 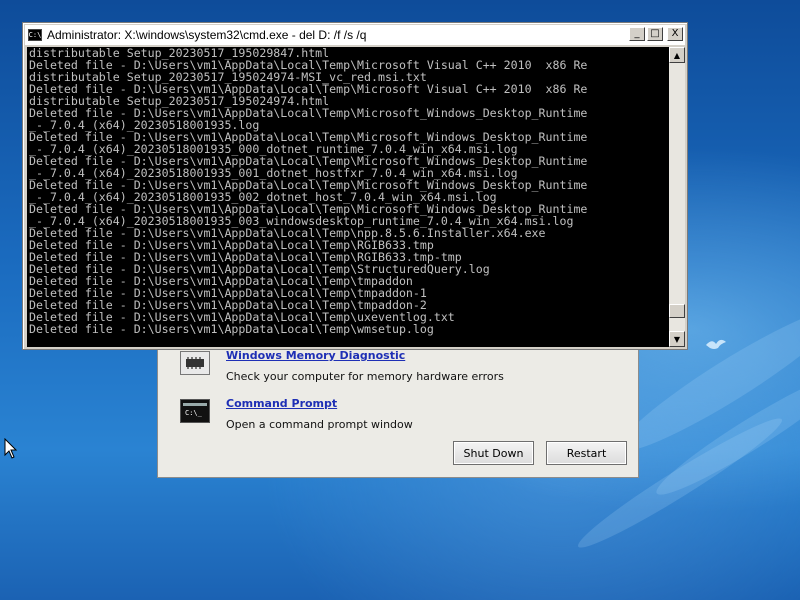 What do you see at coordinates (493, 453) in the screenshot?
I see `shut-down-button: Shut Down` at bounding box center [493, 453].